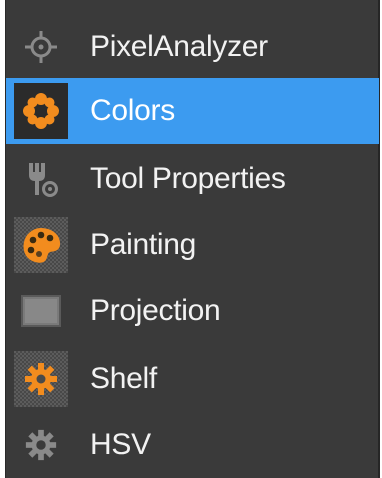  What do you see at coordinates (143, 244) in the screenshot?
I see `menu-item-label: Painting` at bounding box center [143, 244].